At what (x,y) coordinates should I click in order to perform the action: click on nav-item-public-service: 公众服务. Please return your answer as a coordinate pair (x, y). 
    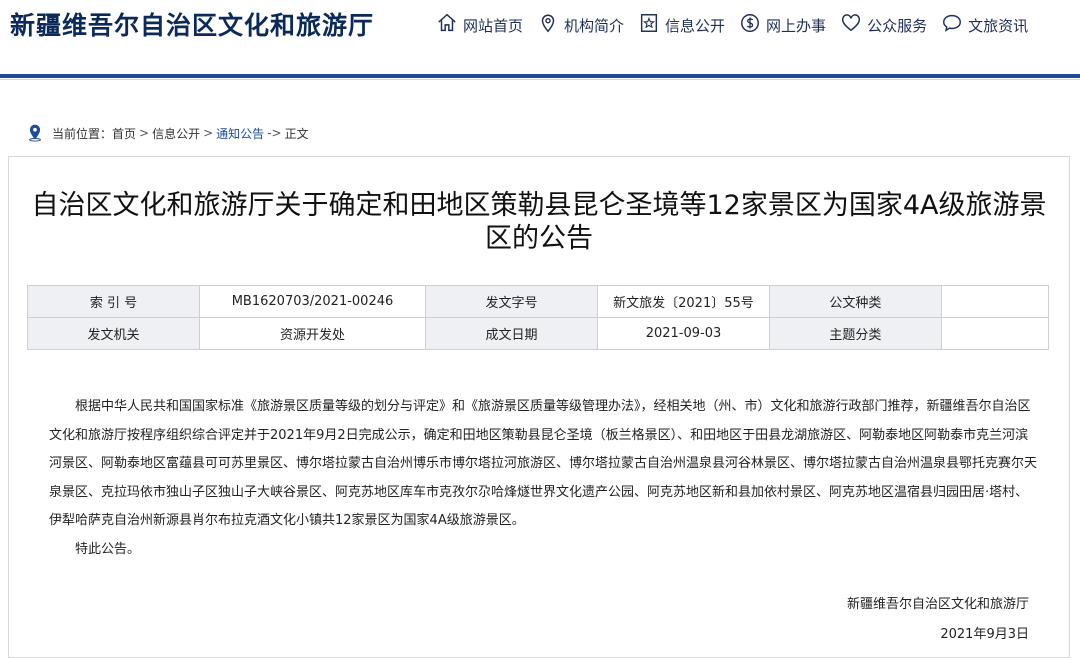
    Looking at the image, I should click on (883, 25).